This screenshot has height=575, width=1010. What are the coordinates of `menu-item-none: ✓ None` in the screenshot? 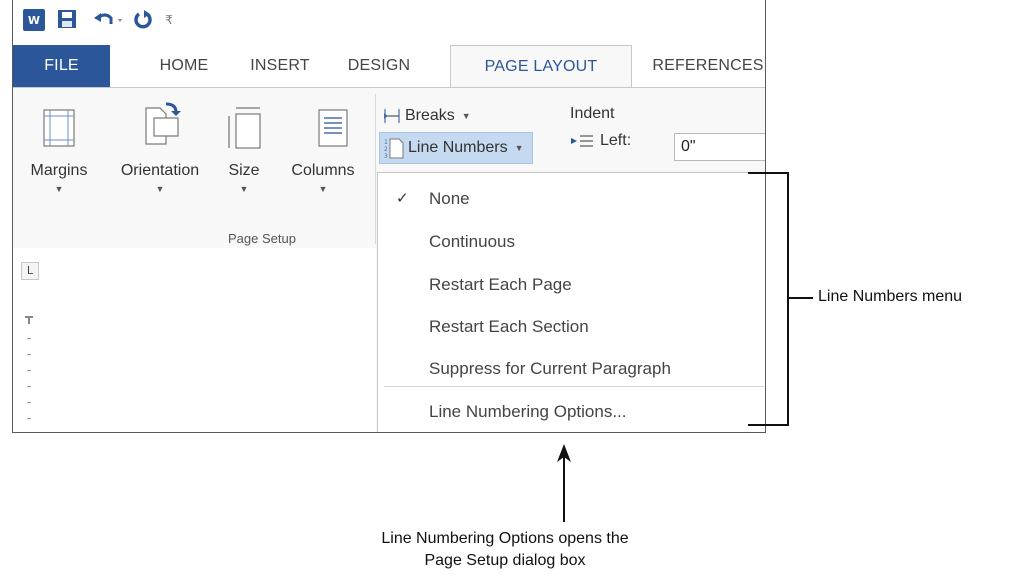 It's located at (571, 199).